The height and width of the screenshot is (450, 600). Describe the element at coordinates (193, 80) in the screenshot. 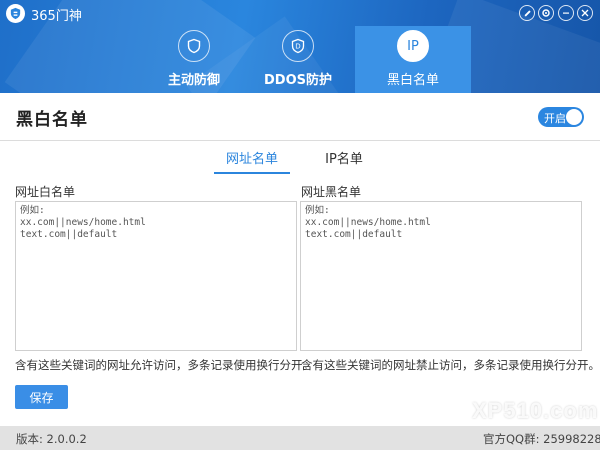

I see `tab-label: 主动防御` at that location.